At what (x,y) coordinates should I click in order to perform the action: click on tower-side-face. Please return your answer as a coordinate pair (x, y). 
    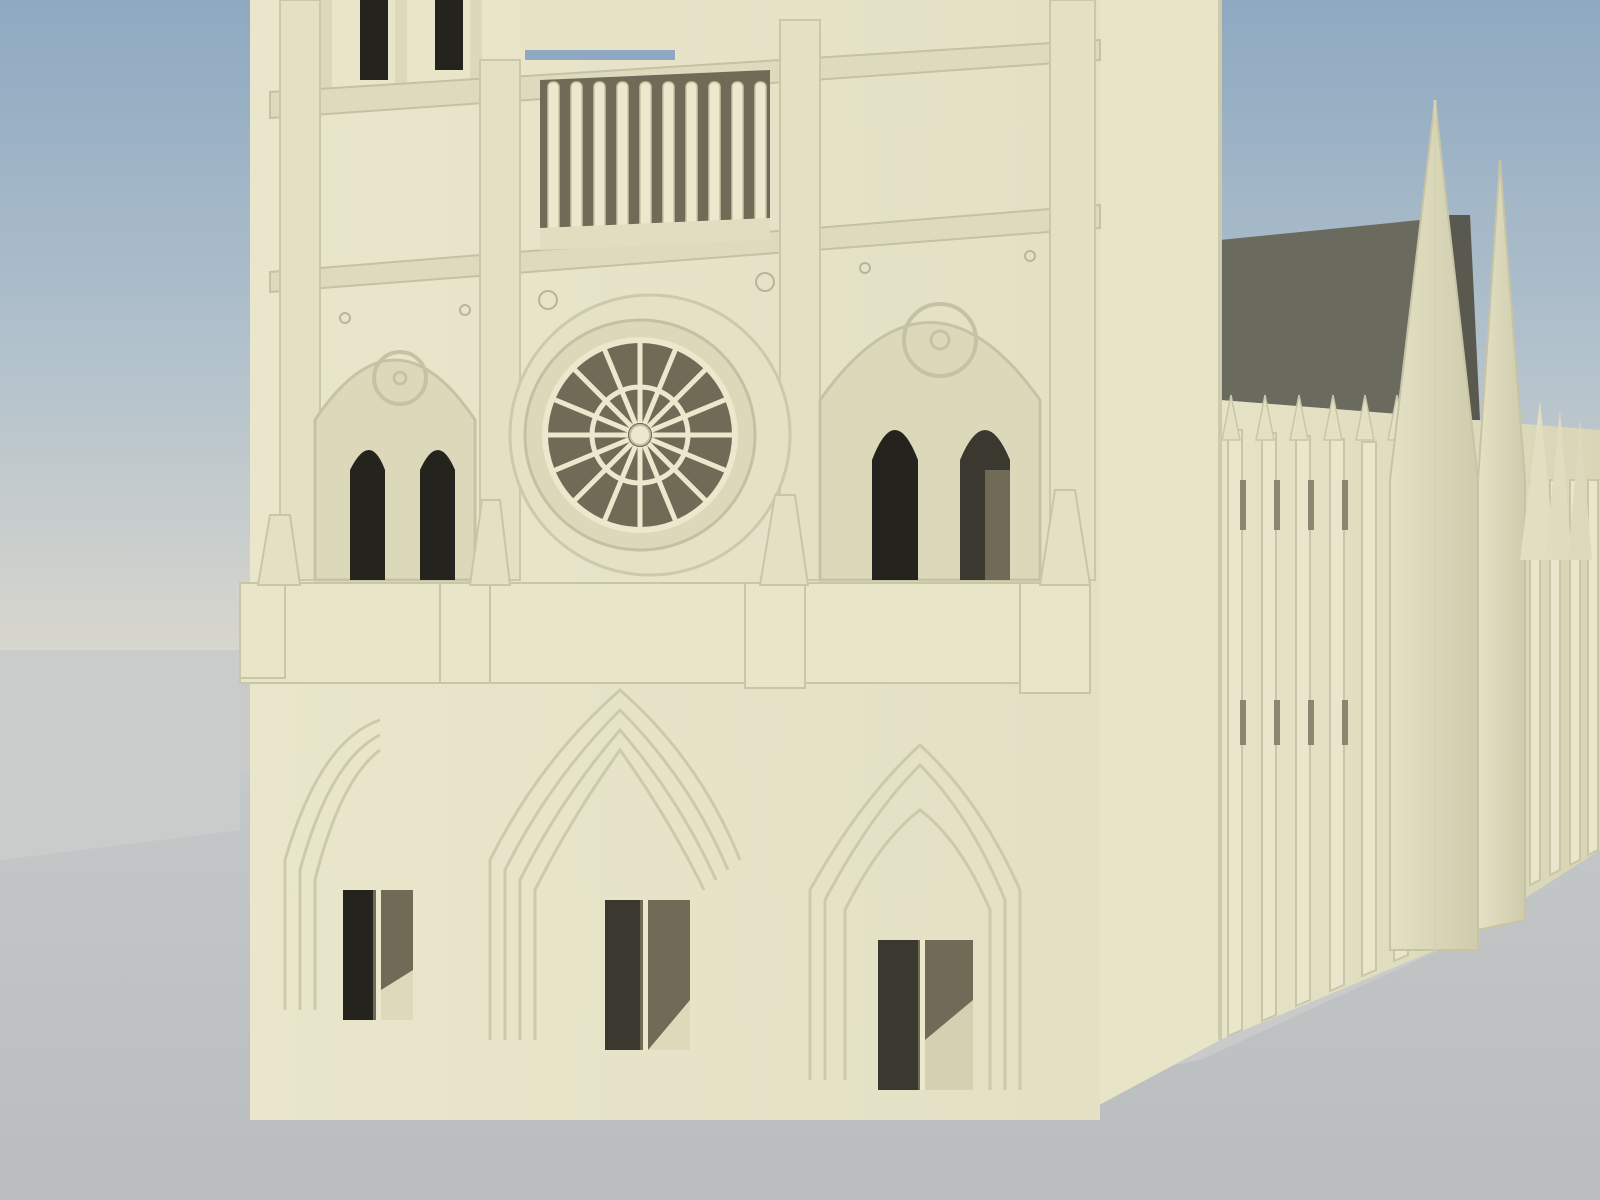
    Looking at the image, I should click on (1155, 555).